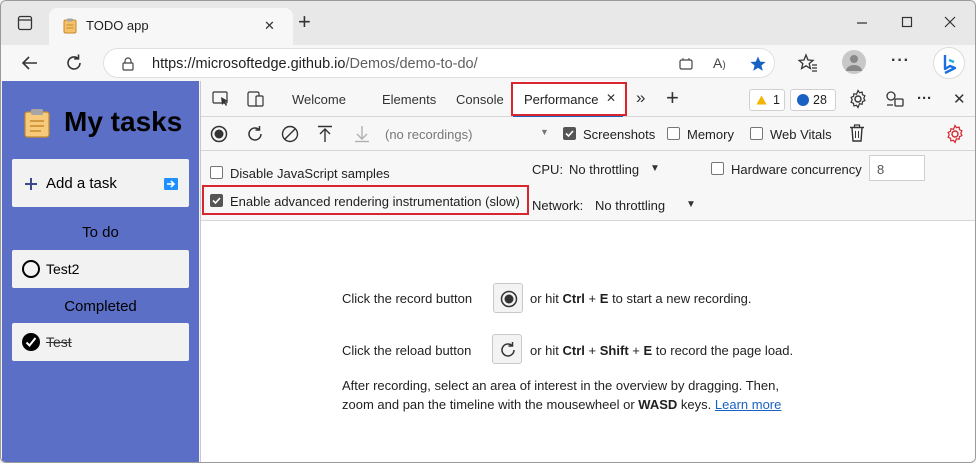  What do you see at coordinates (881, 169) in the screenshot?
I see `hardware-concurrency-value: 8` at bounding box center [881, 169].